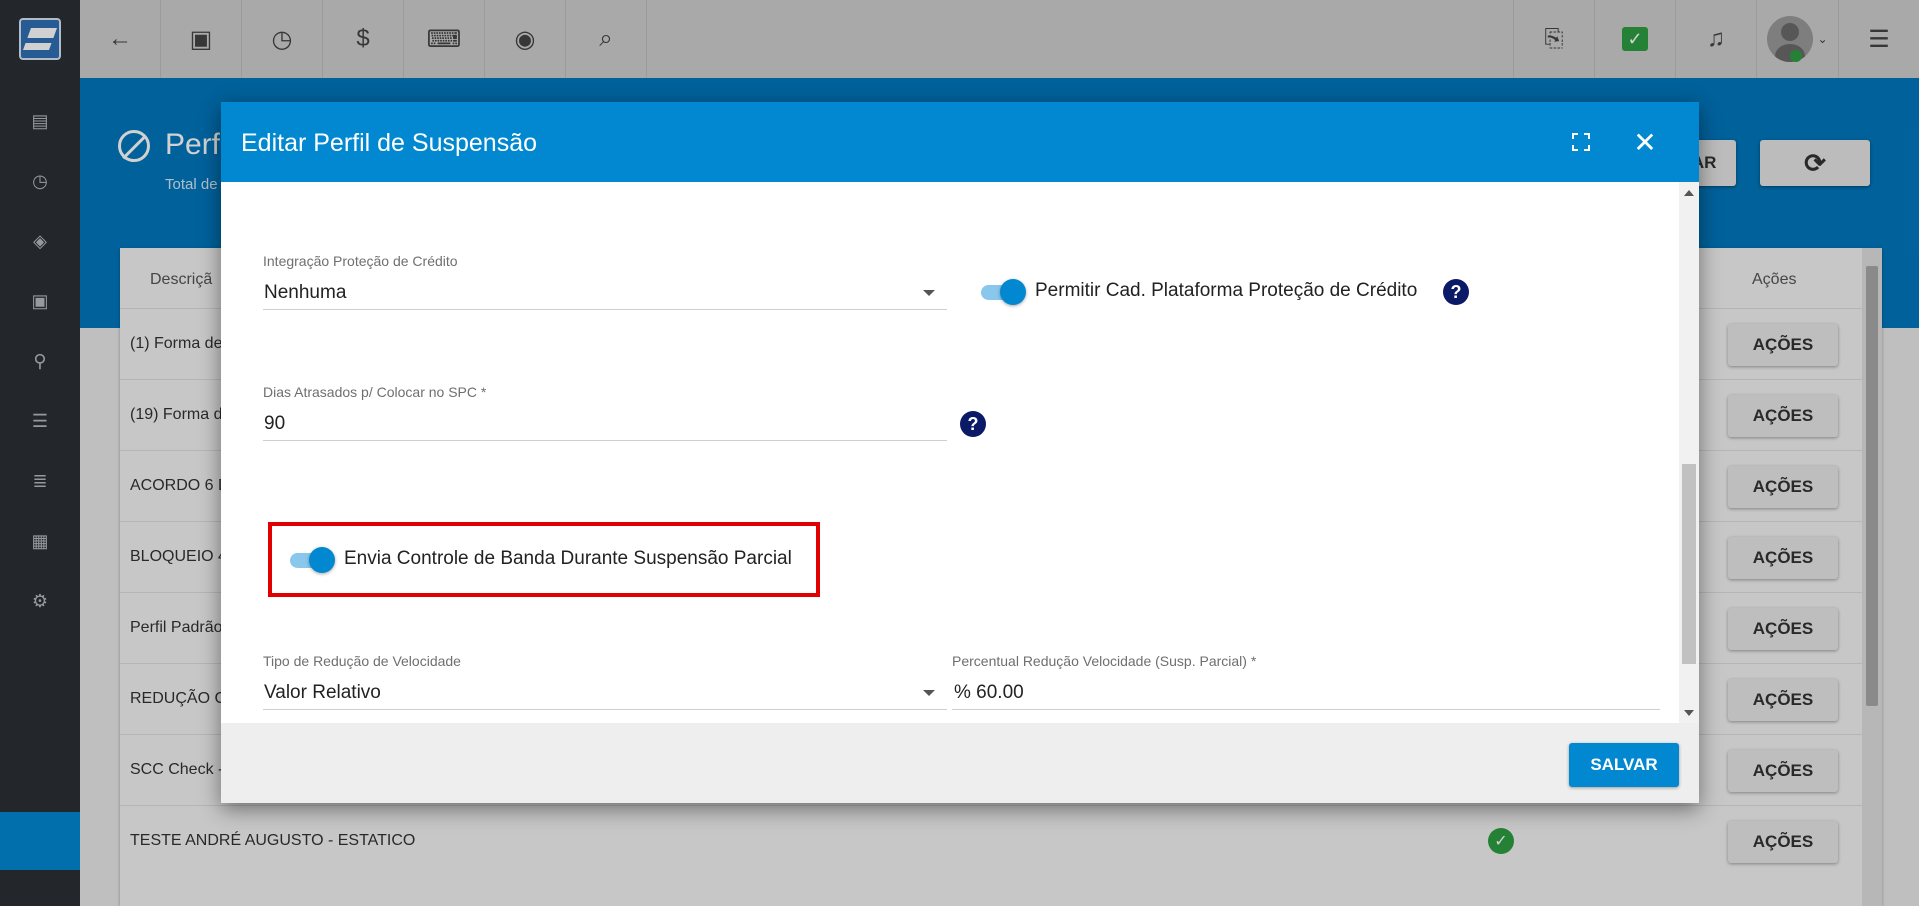  Describe the element at coordinates (1689, 564) in the screenshot. I see `dialog-scroll-thumb` at that location.